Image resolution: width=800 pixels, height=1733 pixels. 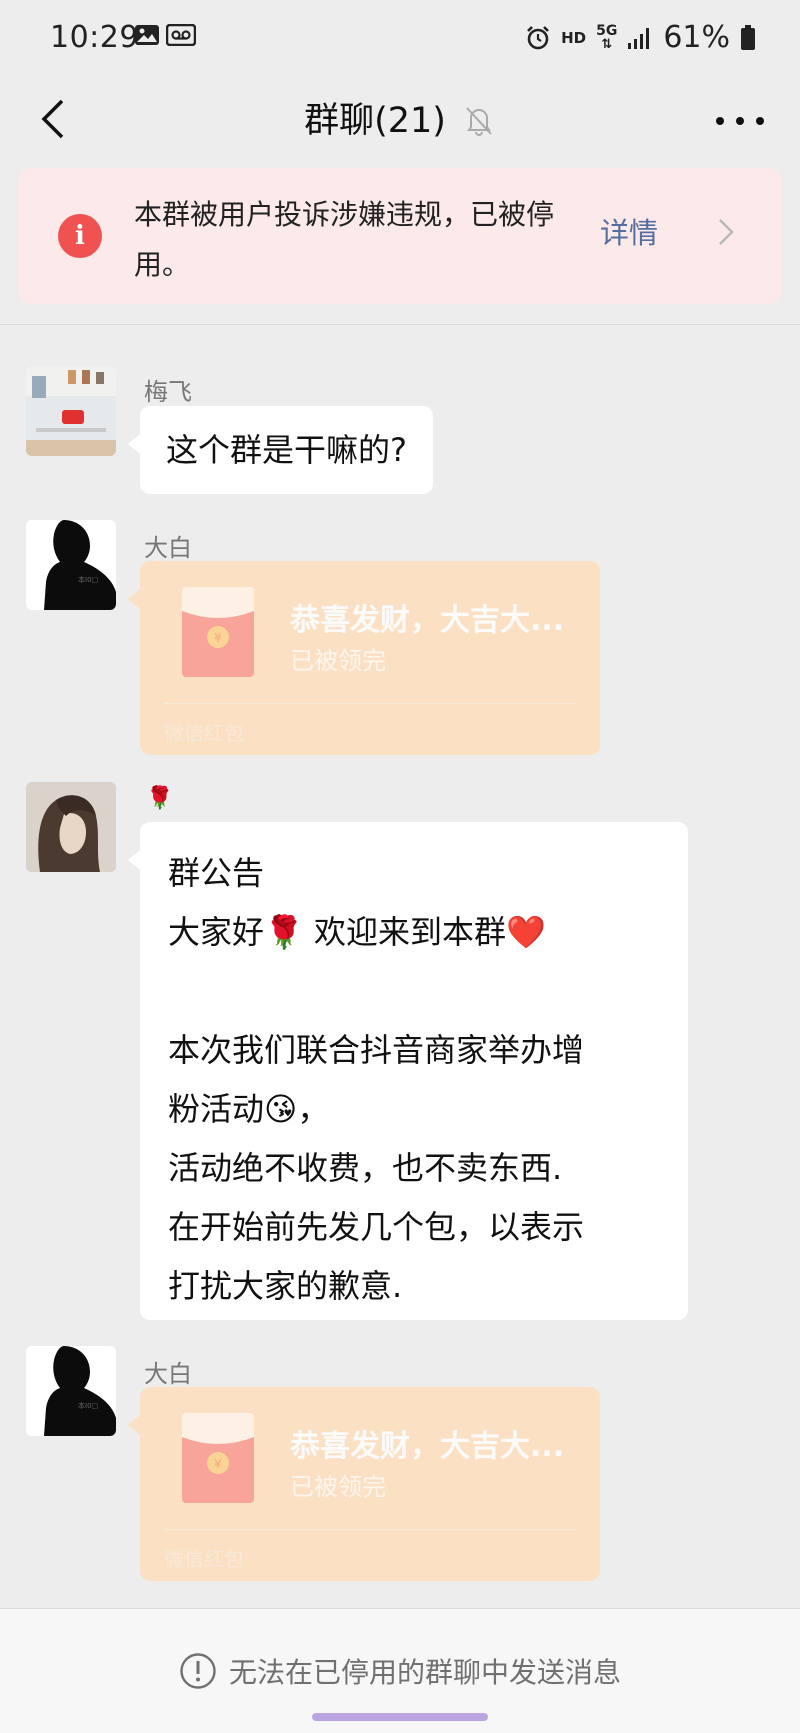 I want to click on battery-percent: 61%, so click(x=696, y=37).